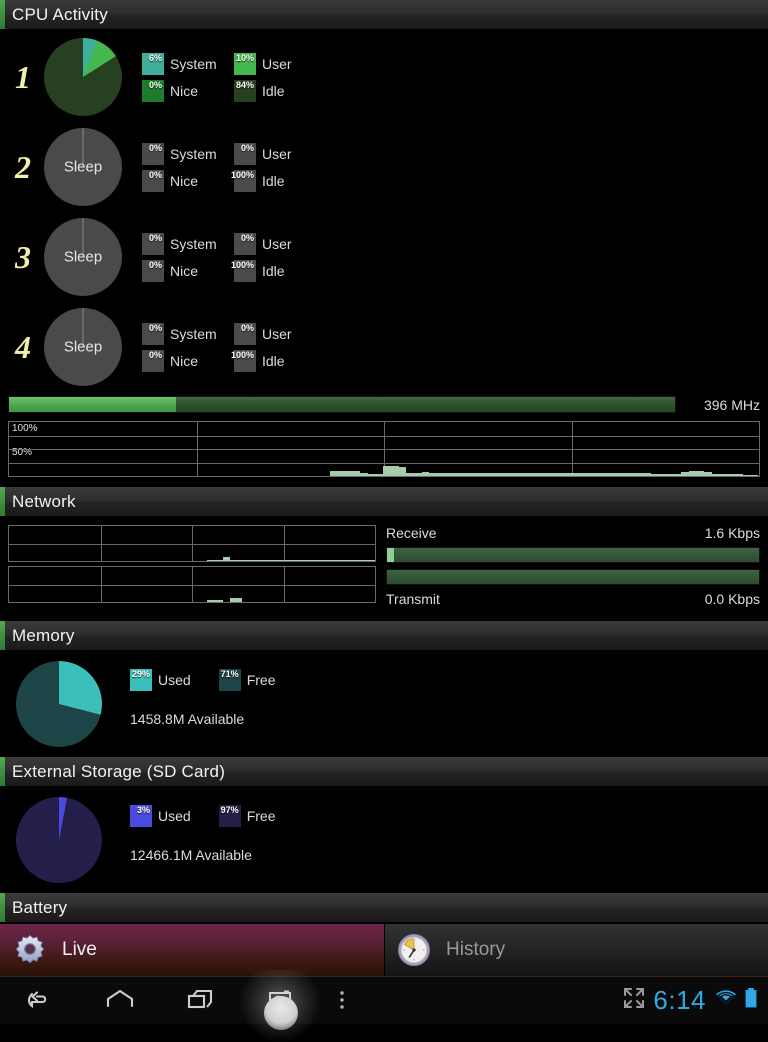 This screenshot has width=768, height=1042. What do you see at coordinates (44, 501) in the screenshot?
I see `section-title-network: Network` at bounding box center [44, 501].